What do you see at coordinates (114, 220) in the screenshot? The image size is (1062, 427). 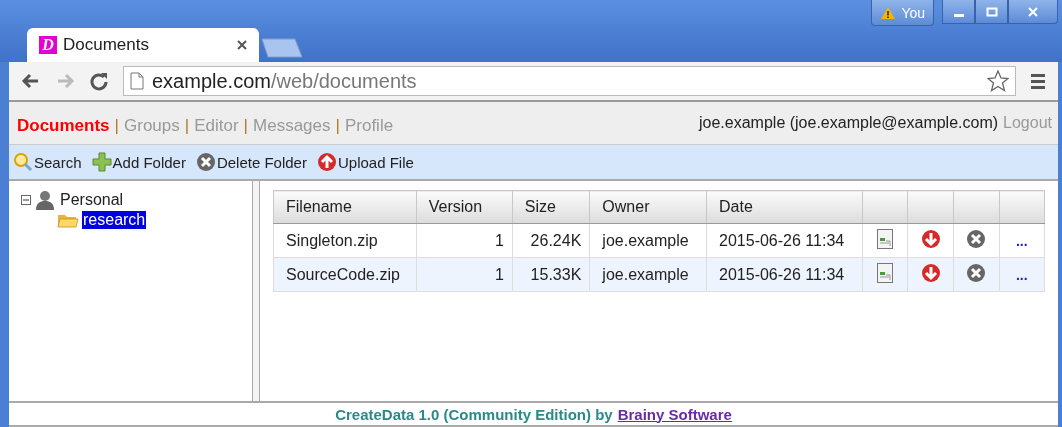 I see `tree-item: research` at bounding box center [114, 220].